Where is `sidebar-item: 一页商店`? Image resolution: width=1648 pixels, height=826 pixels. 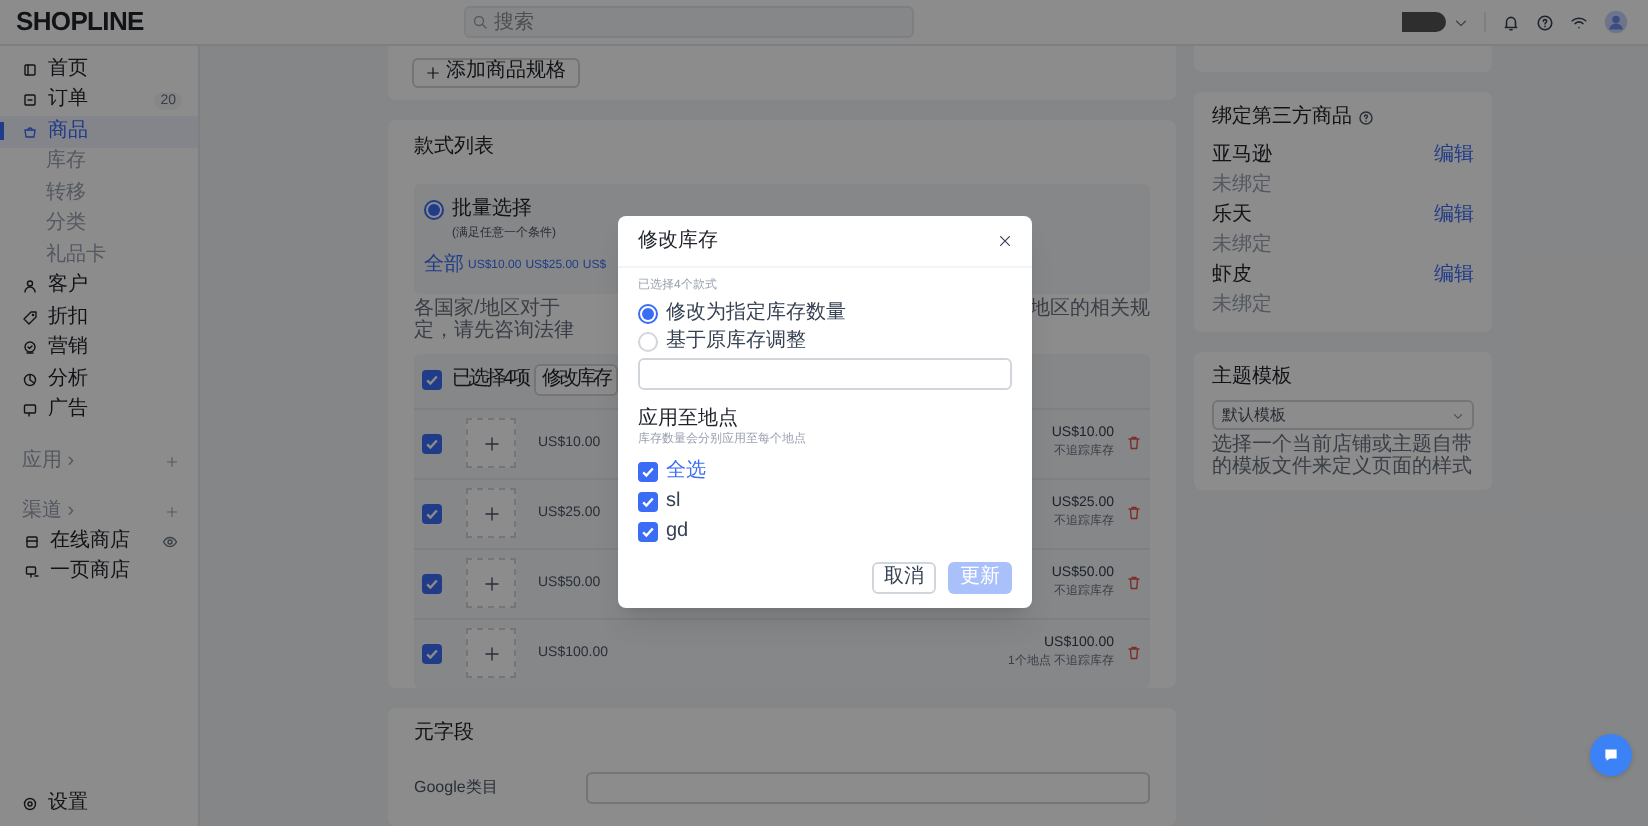 sidebar-item: 一页商店 is located at coordinates (99, 572).